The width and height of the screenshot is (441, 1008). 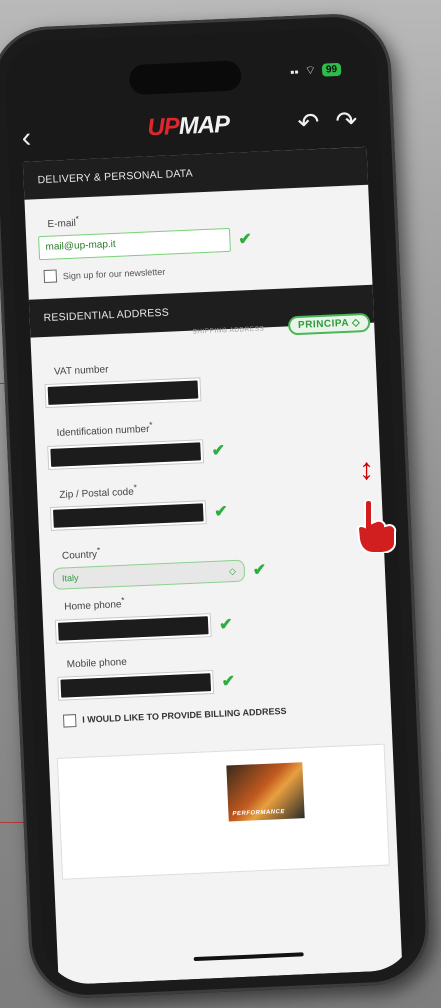 What do you see at coordinates (184, 715) in the screenshot?
I see `billing-label: I WOULD LIKE TO PROVIDE BILLING ADDRESS` at bounding box center [184, 715].